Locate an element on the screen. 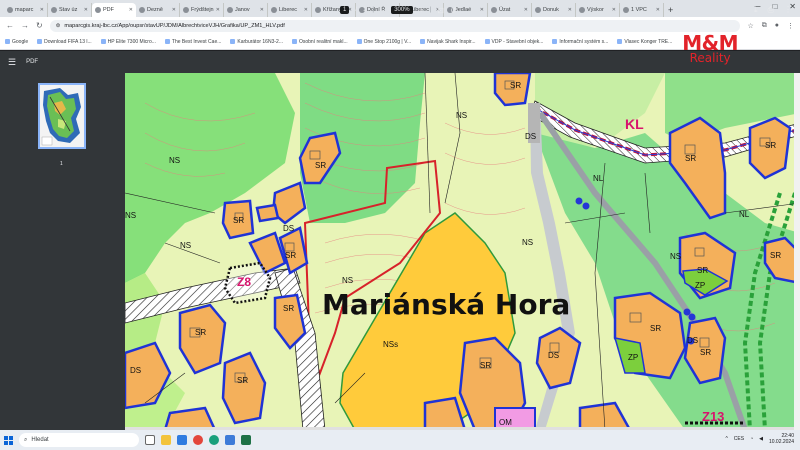 Image resolution: width=800 pixels, height=450 pixels. download-icon: ⤓ is located at coordinates (756, 10).